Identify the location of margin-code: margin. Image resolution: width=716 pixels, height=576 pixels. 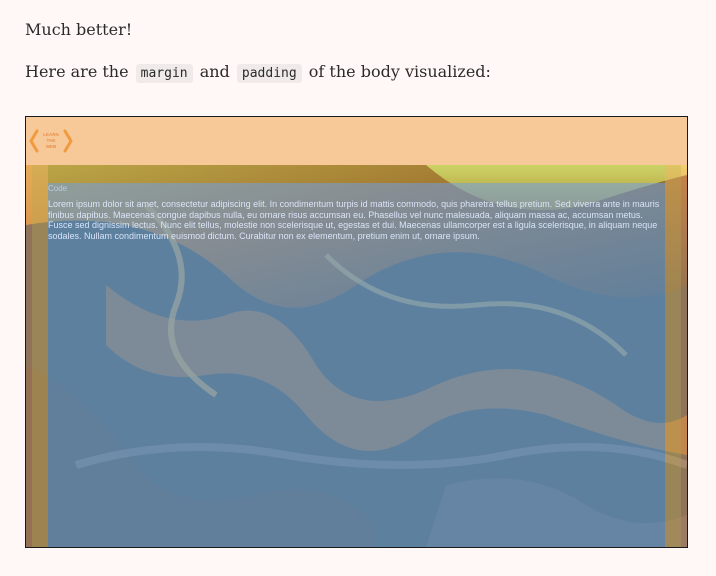
(164, 73).